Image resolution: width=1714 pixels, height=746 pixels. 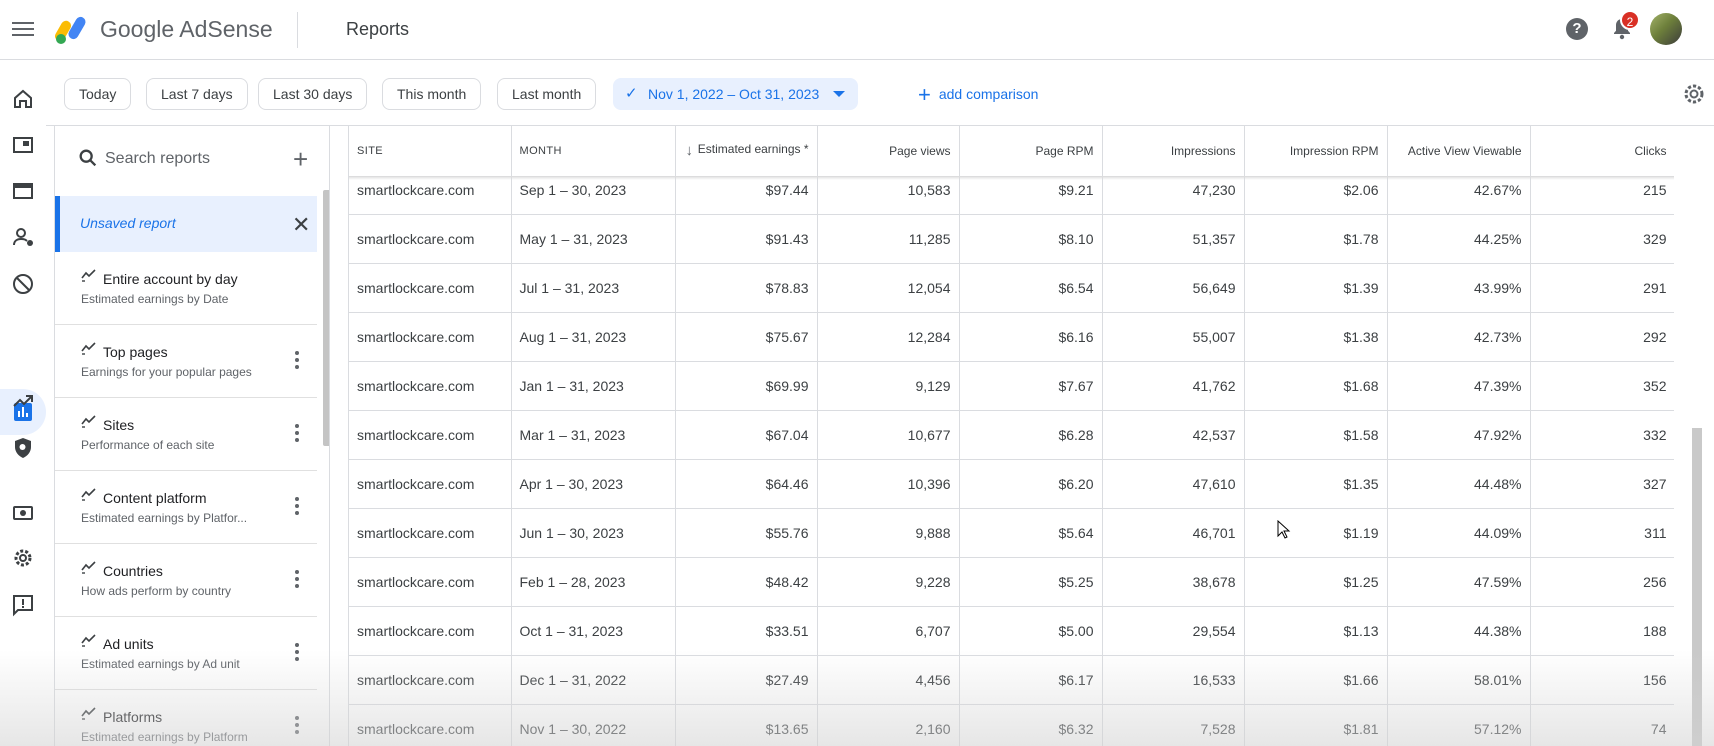 I want to click on cell-impression-rpm: $1.39, so click(x=1316, y=288).